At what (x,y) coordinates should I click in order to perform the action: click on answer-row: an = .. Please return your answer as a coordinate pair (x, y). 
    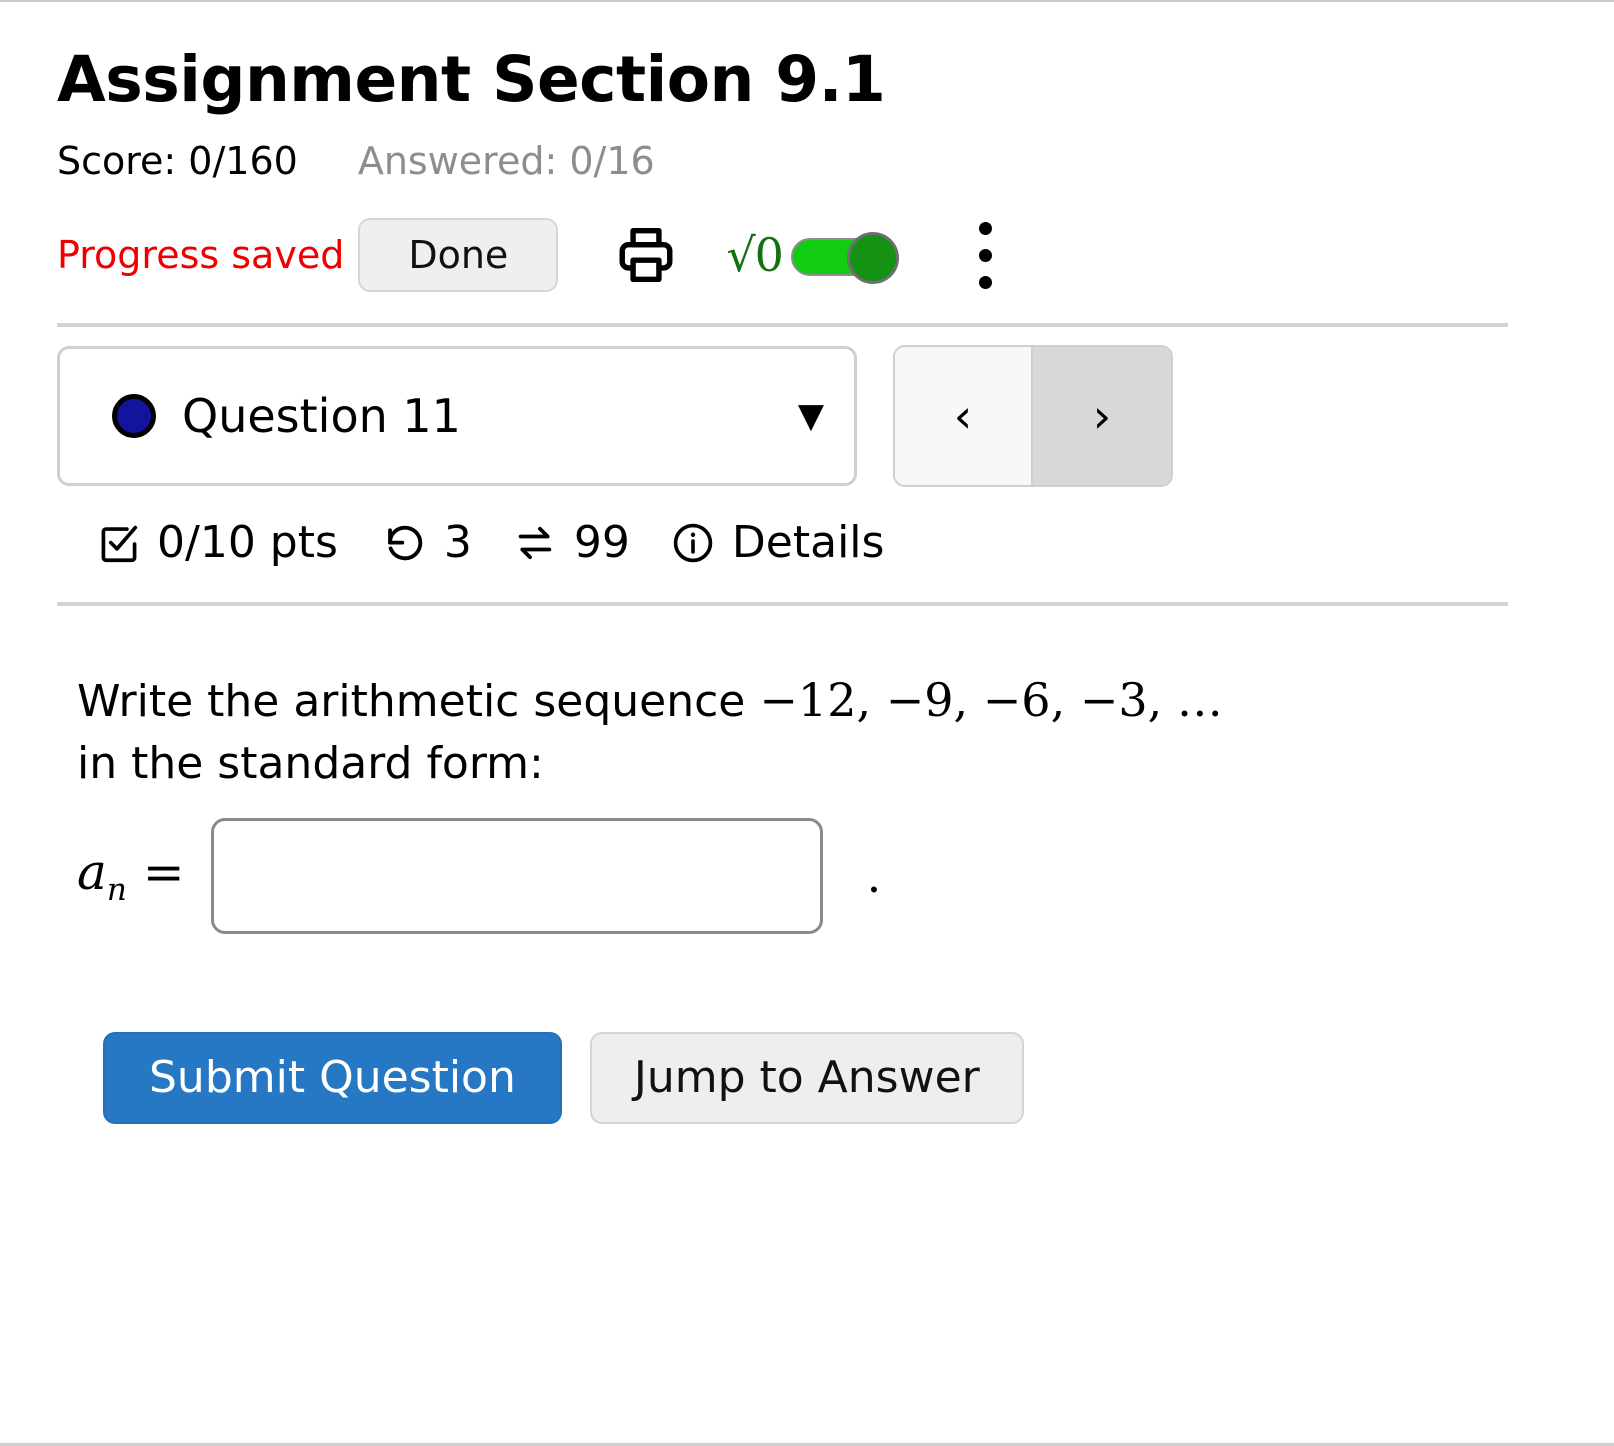
    Looking at the image, I should click on (817, 875).